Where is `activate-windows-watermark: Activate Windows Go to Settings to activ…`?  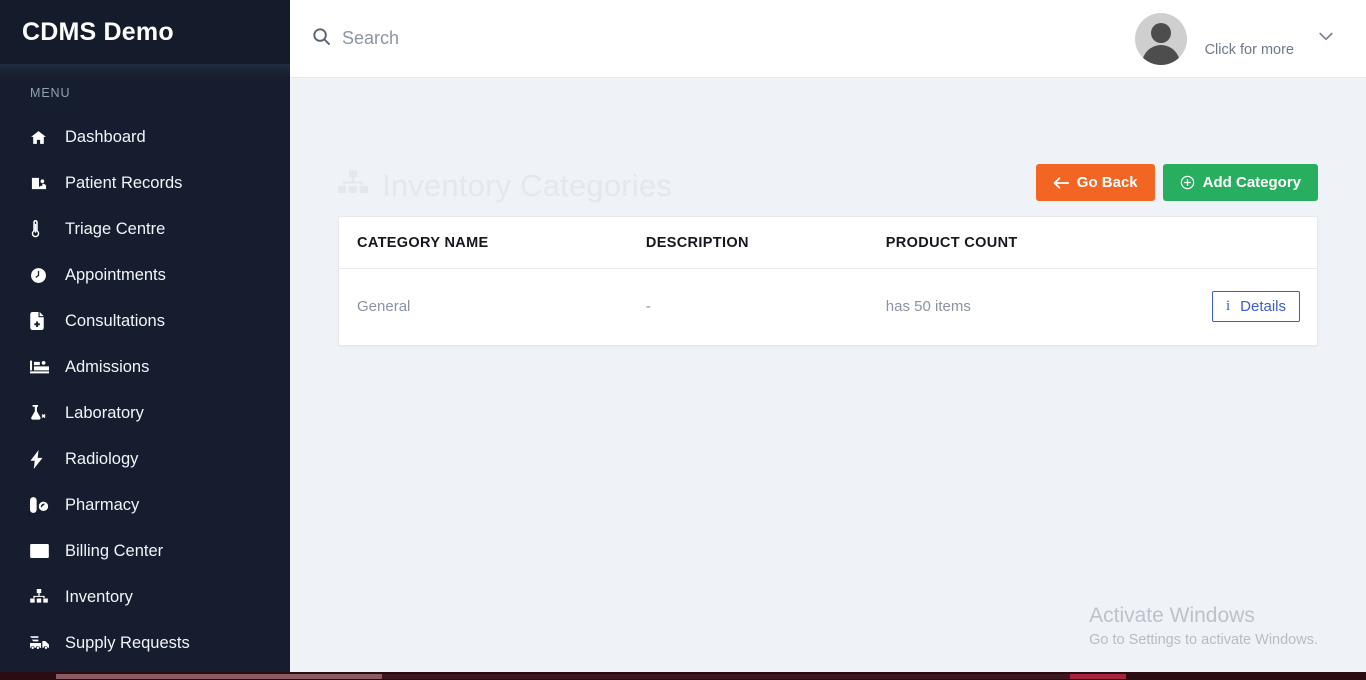 activate-windows-watermark: Activate Windows Go to Settings to activ… is located at coordinates (1203, 625).